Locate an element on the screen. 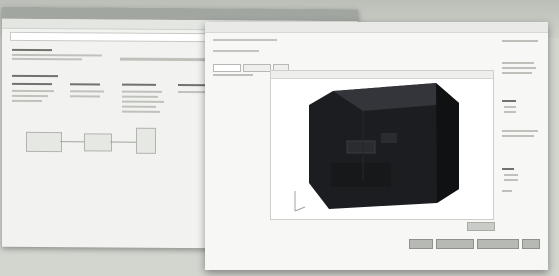 Image resolution: width=559 pixels, height=276 pixels. device-3d-model is located at coordinates (376, 147).